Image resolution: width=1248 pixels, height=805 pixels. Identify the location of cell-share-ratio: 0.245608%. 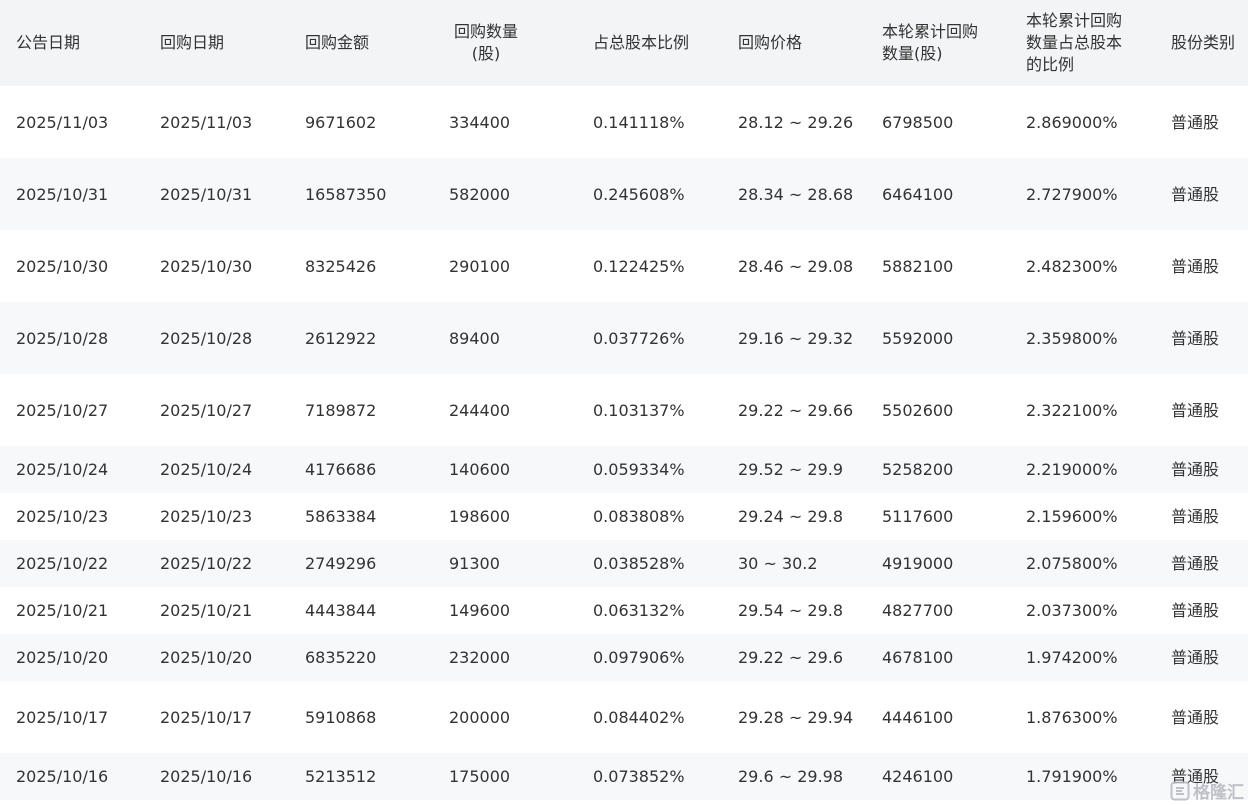
(639, 194).